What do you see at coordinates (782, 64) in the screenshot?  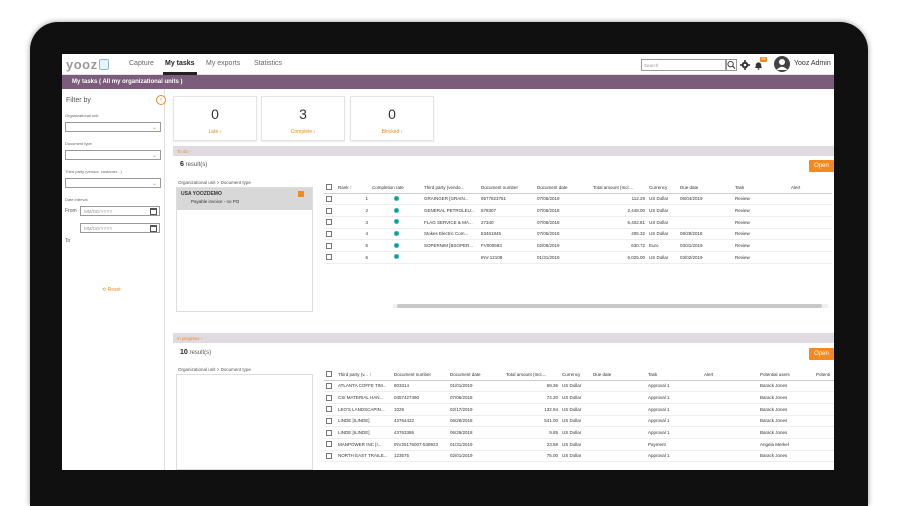 I see `avatar` at bounding box center [782, 64].